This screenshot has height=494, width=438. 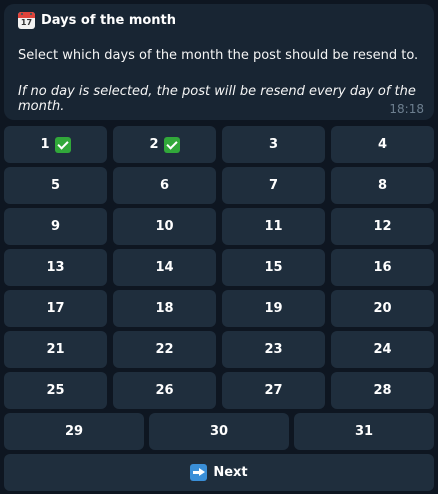 I want to click on day-button-24: 24, so click(x=382, y=349).